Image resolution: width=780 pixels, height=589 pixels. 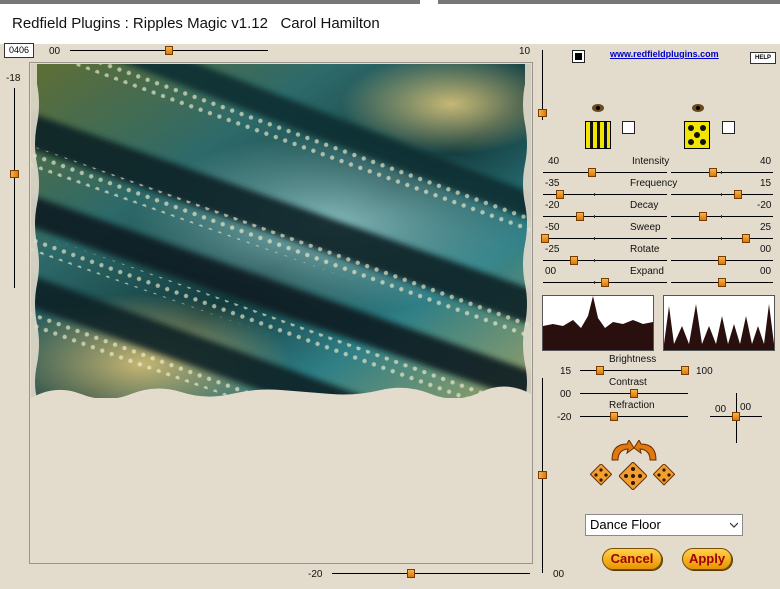 What do you see at coordinates (633, 476) in the screenshot?
I see `random-dice-large-icon` at bounding box center [633, 476].